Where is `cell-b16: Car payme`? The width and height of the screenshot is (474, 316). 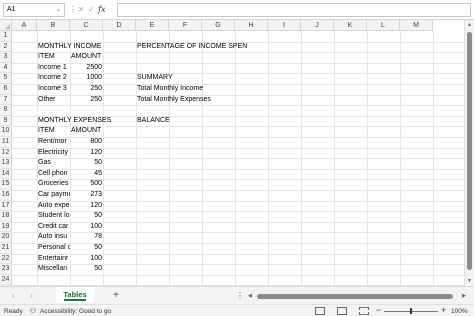 cell-b16: Car payme is located at coordinates (53, 195).